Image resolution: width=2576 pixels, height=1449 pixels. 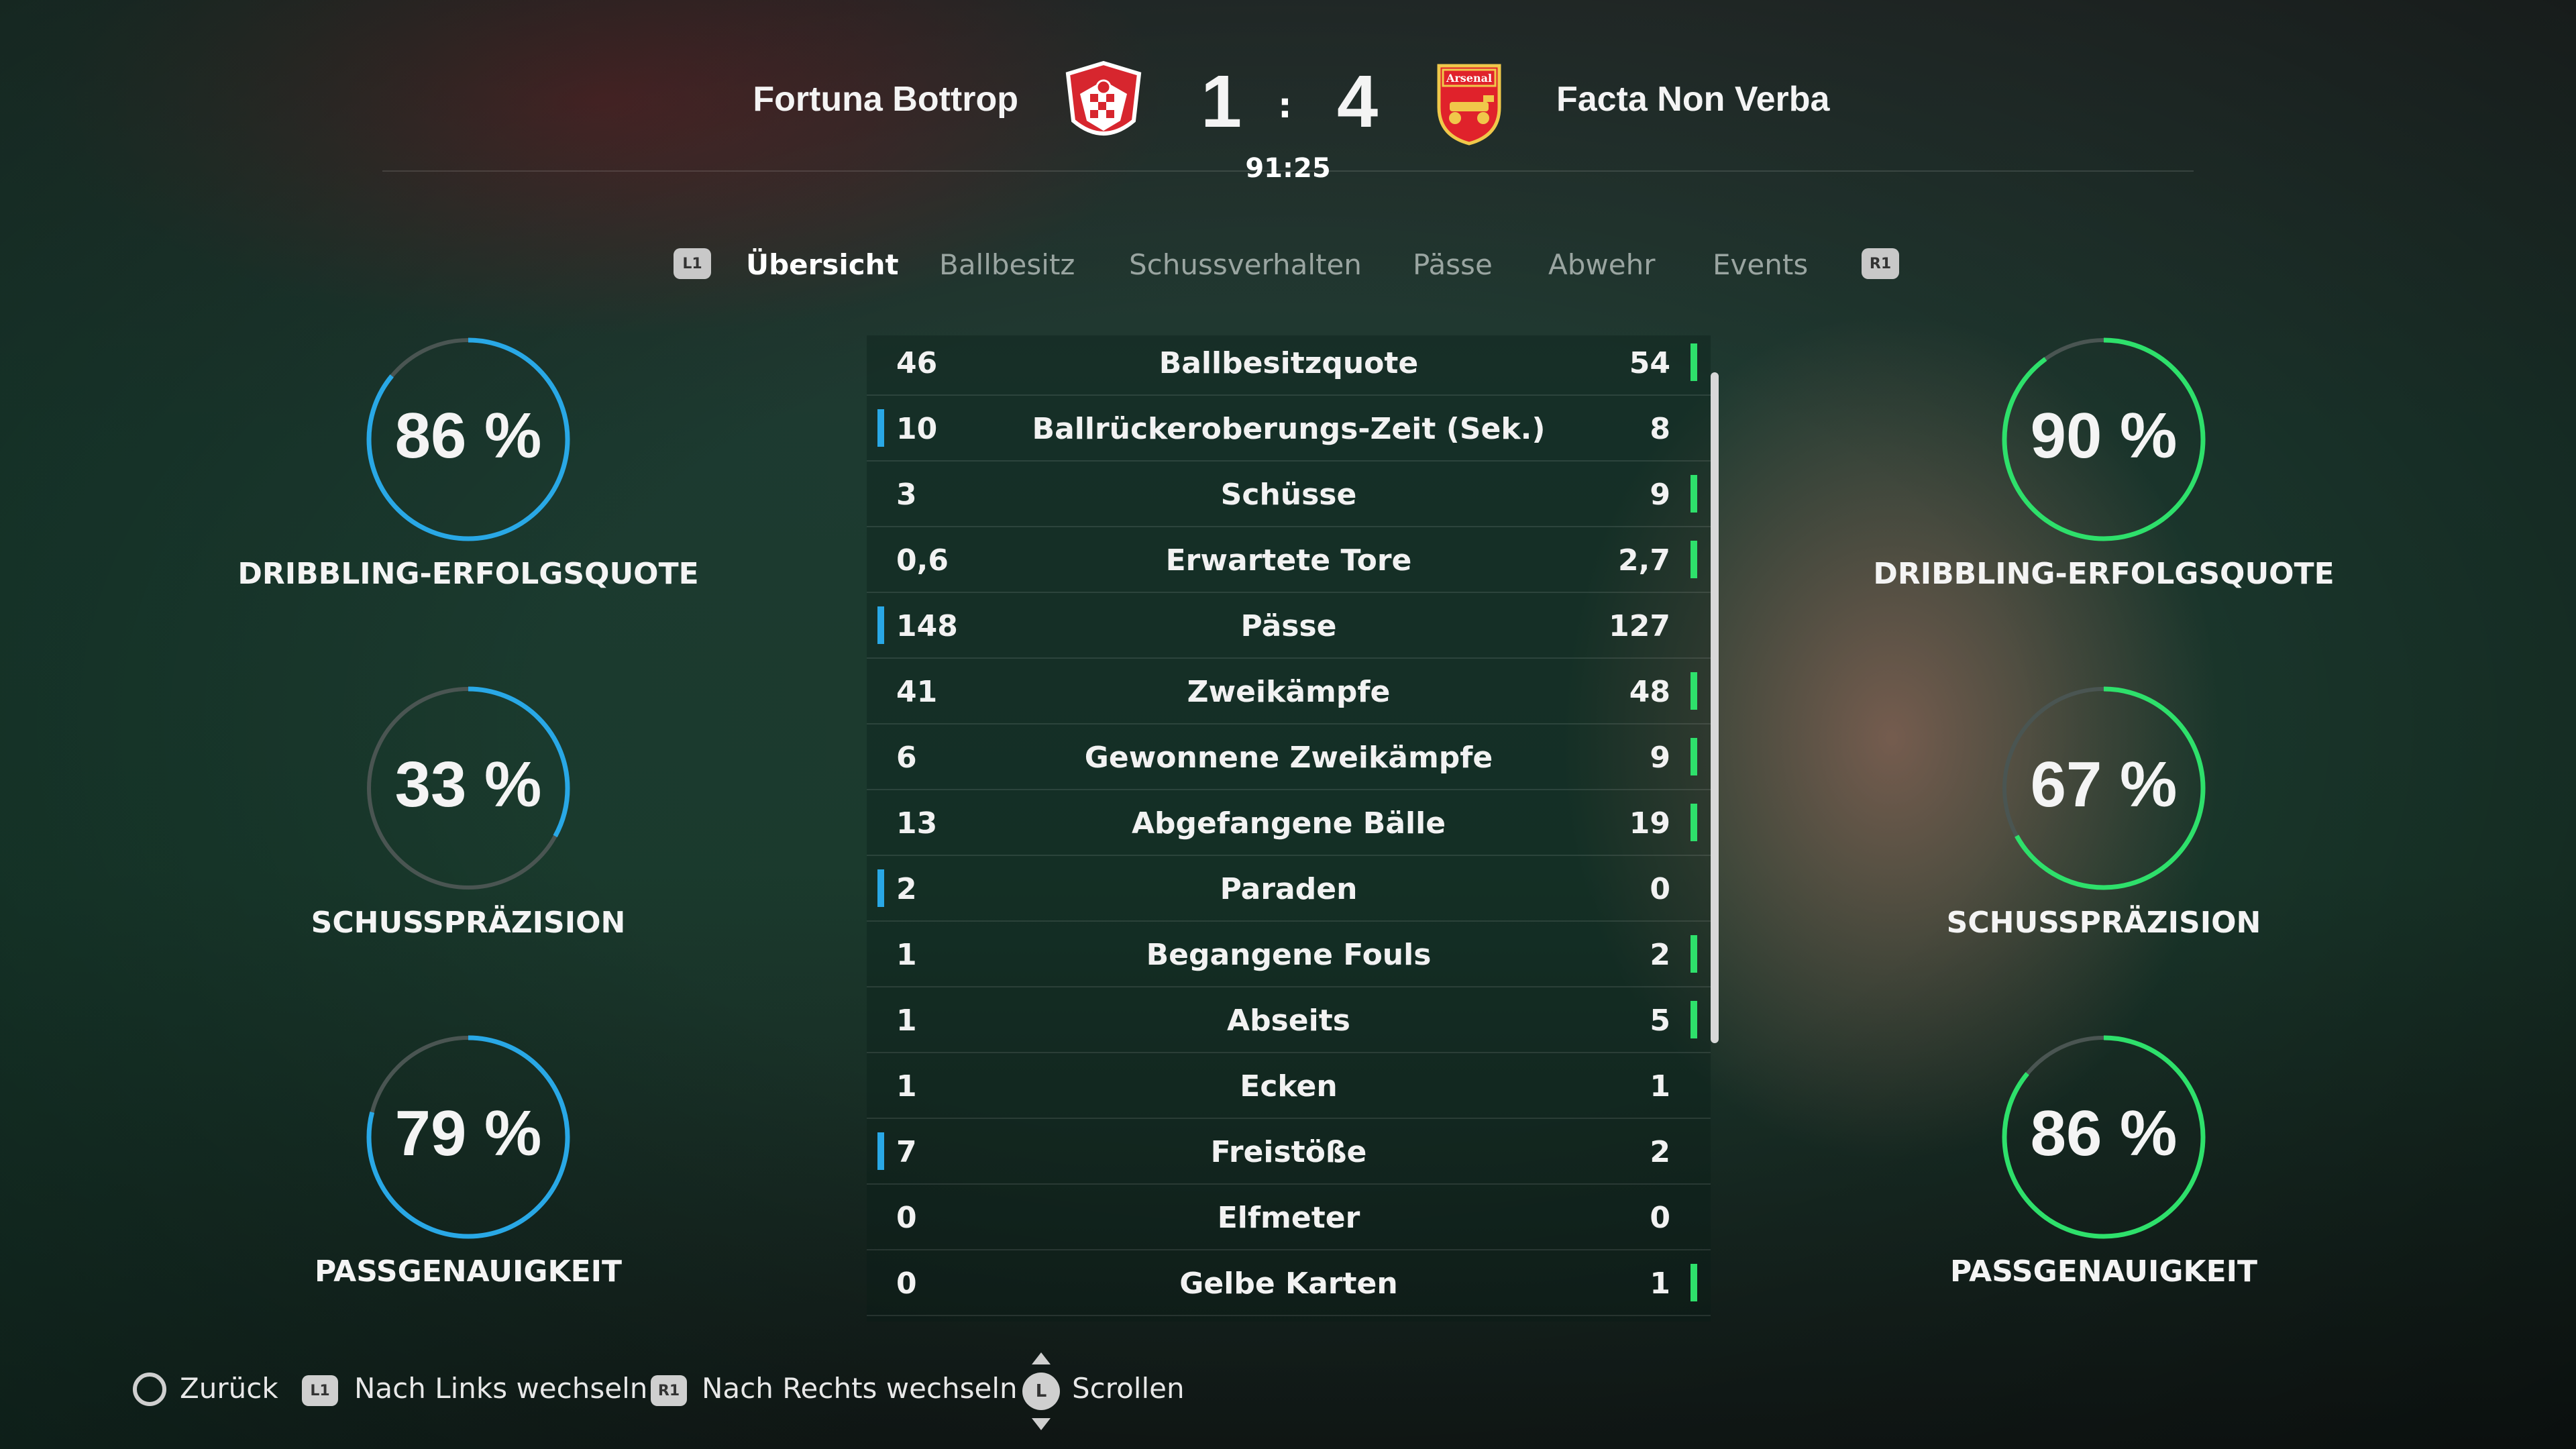 I want to click on stat-label: Ballbesitzquote, so click(x=1289, y=363).